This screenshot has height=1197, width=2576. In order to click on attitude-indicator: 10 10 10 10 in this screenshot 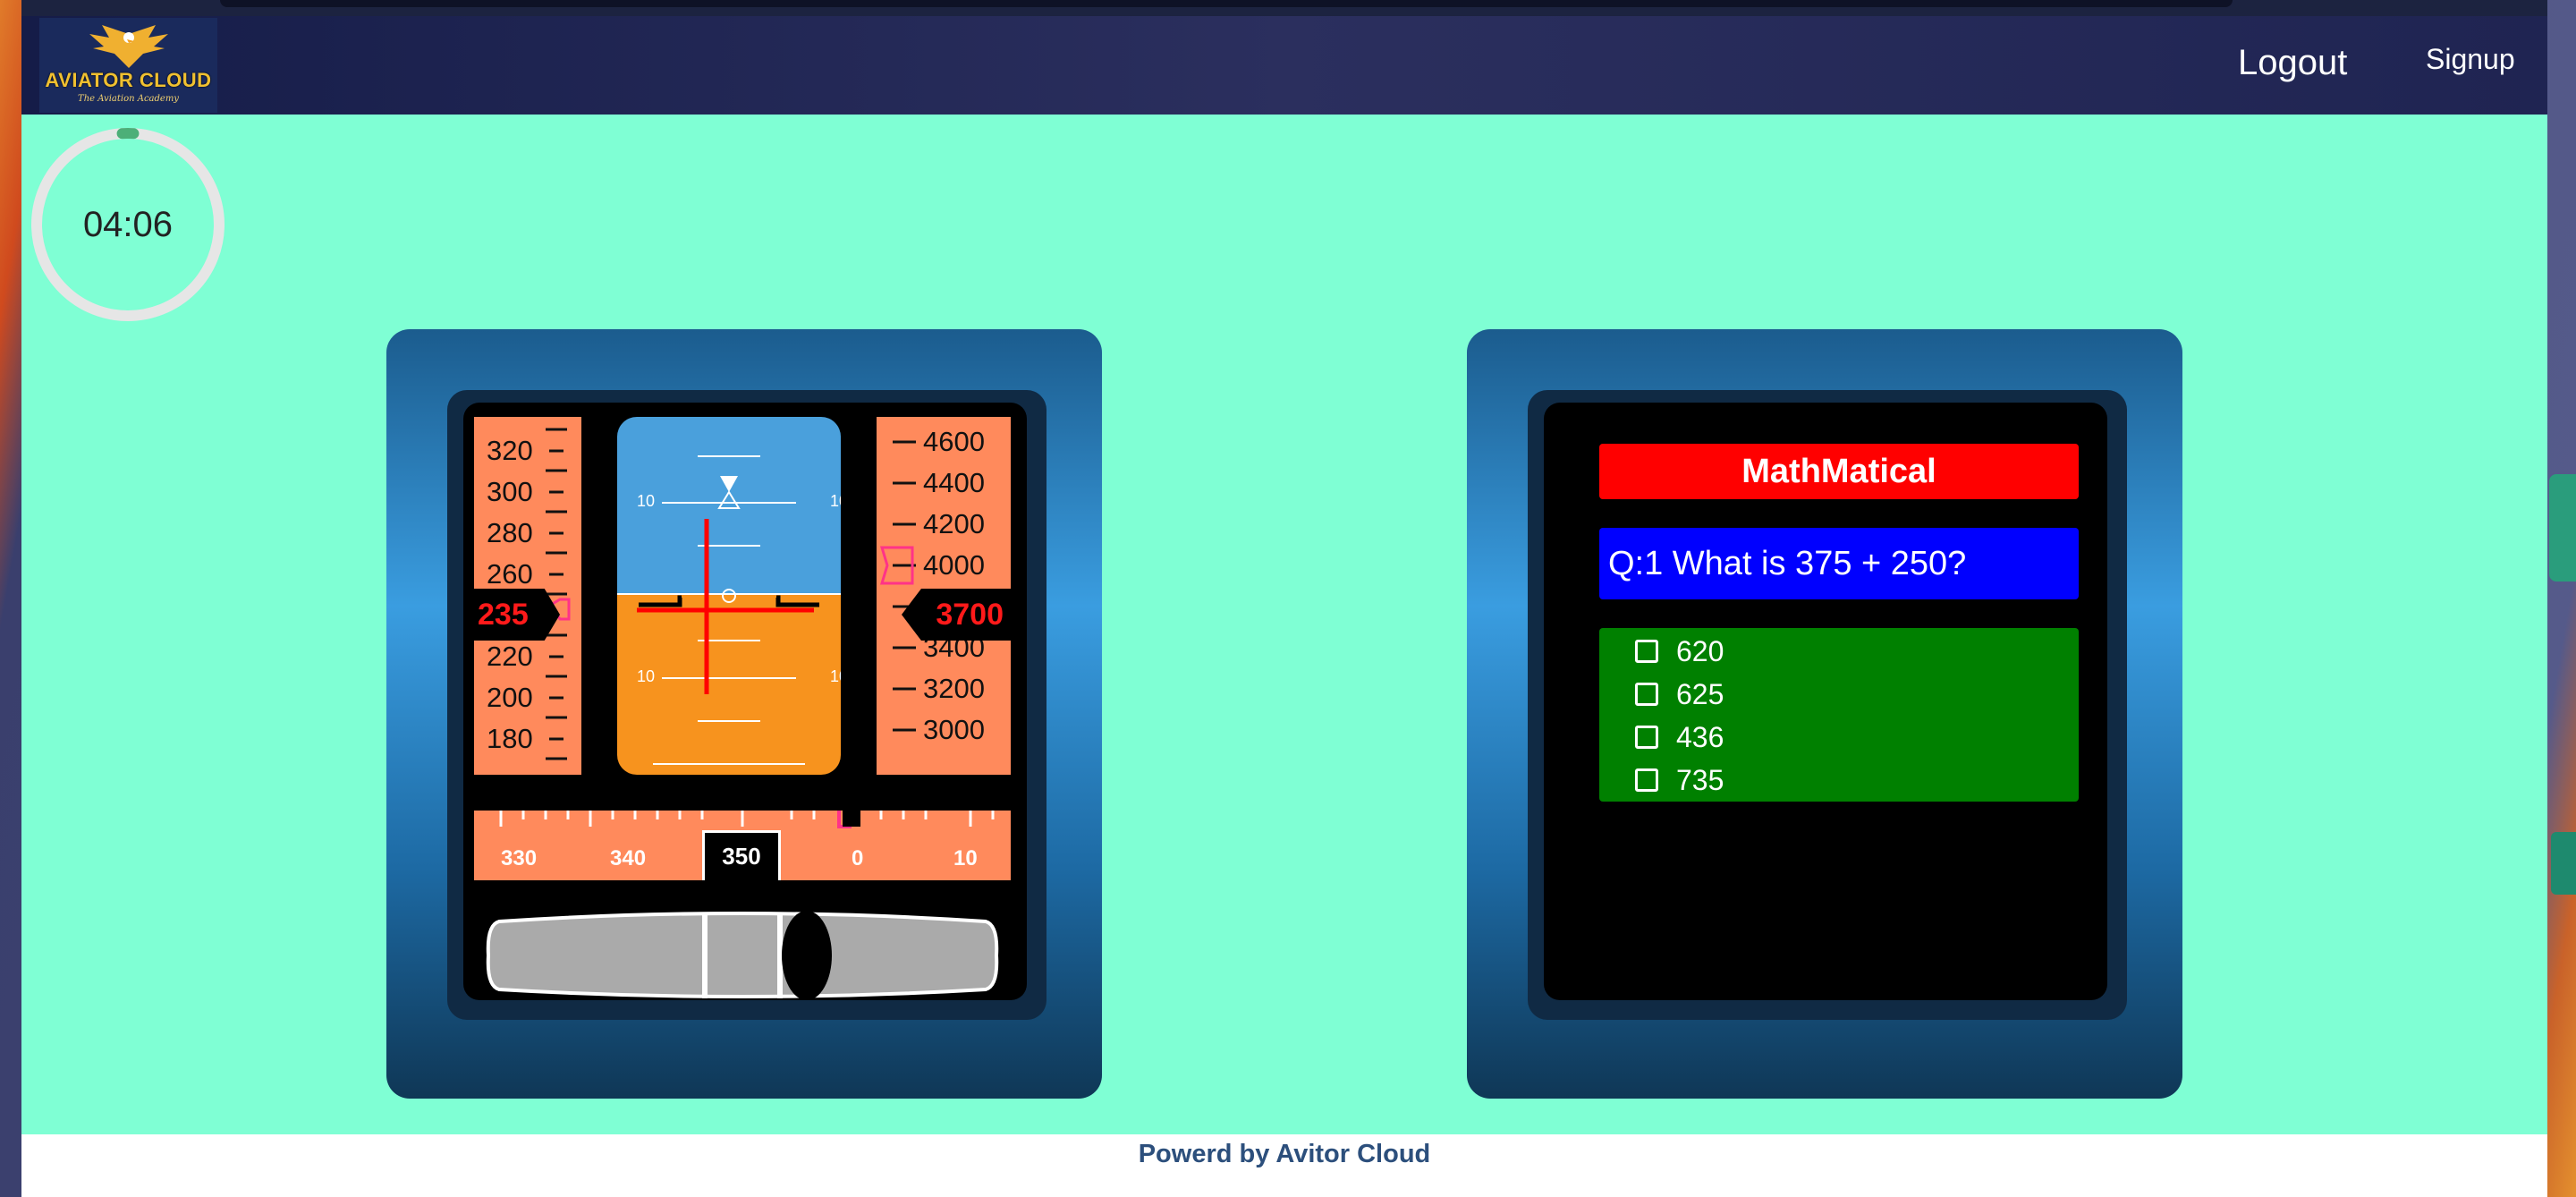, I will do `click(729, 596)`.